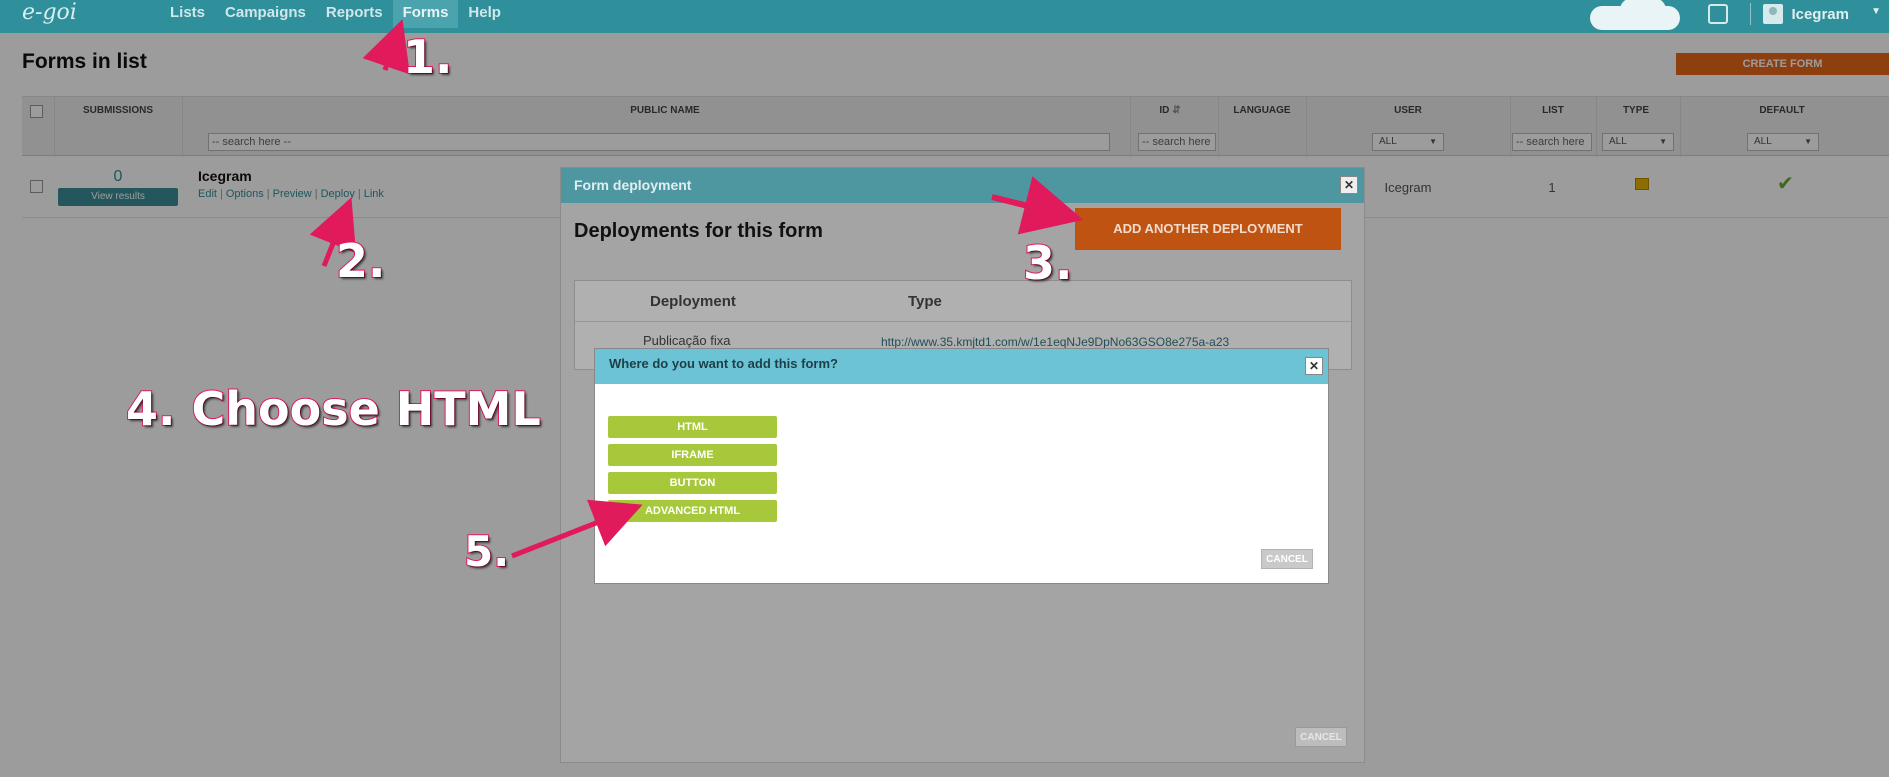  What do you see at coordinates (265, 14) in the screenshot?
I see `nav-item-campaigns: Campaigns` at bounding box center [265, 14].